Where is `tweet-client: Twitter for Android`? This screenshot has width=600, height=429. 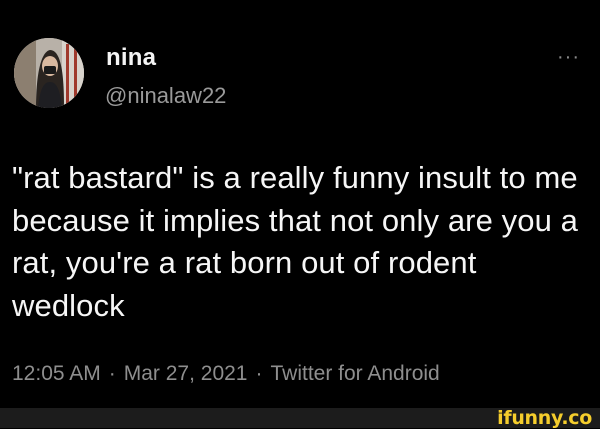
tweet-client: Twitter for Android is located at coordinates (354, 373).